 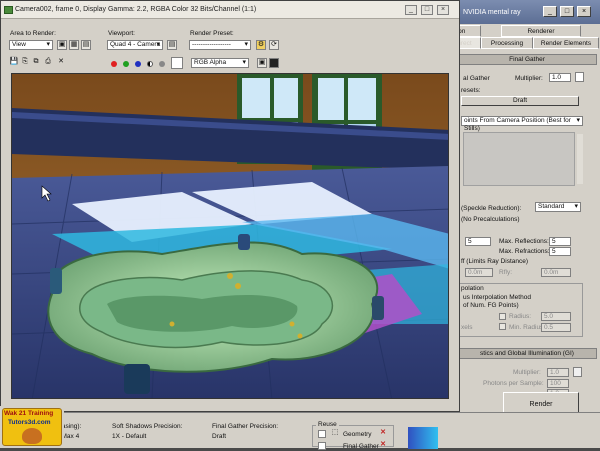 What do you see at coordinates (126, 64) in the screenshot?
I see `green-channel-icon` at bounding box center [126, 64].